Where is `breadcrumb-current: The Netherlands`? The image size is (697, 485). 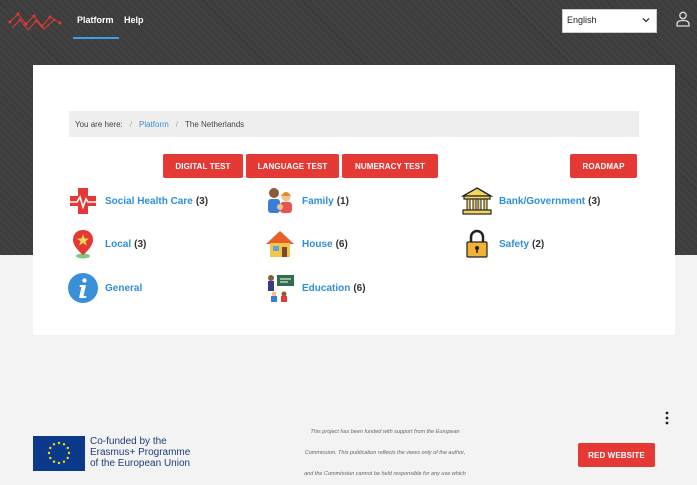
breadcrumb-current: The Netherlands is located at coordinates (215, 124).